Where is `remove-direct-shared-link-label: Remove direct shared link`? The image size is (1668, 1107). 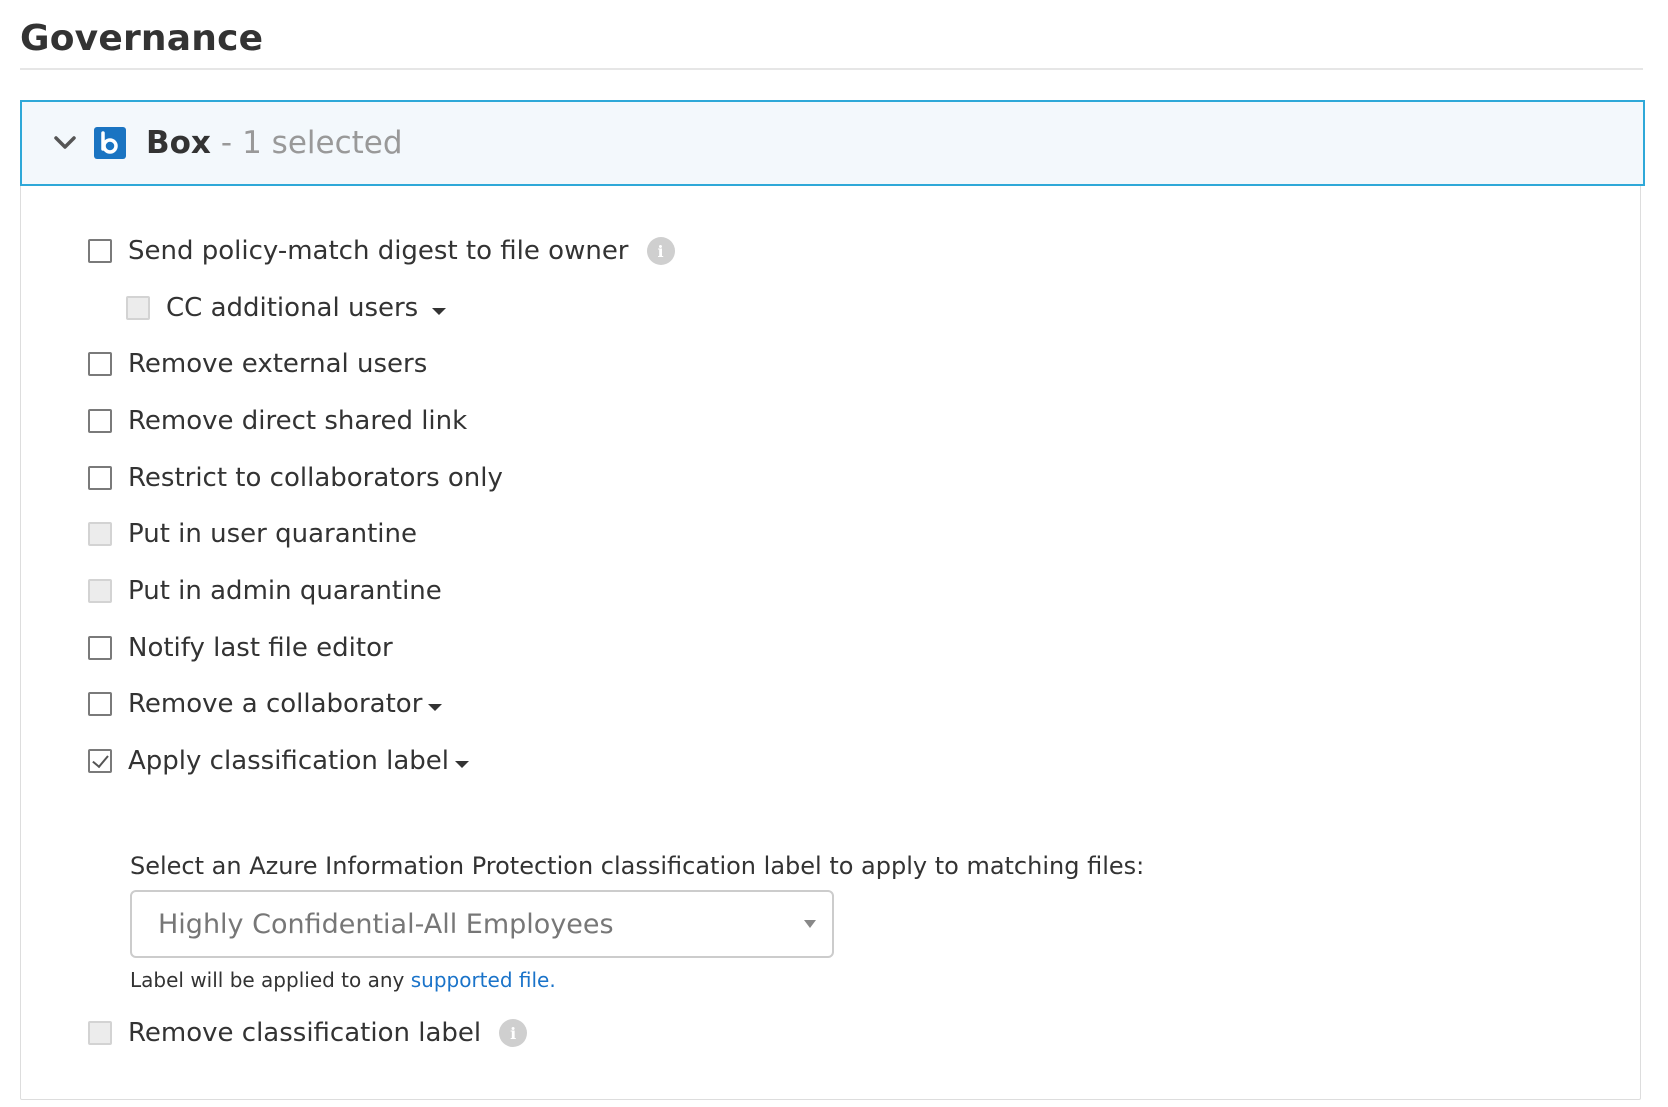 remove-direct-shared-link-label: Remove direct shared link is located at coordinates (298, 421).